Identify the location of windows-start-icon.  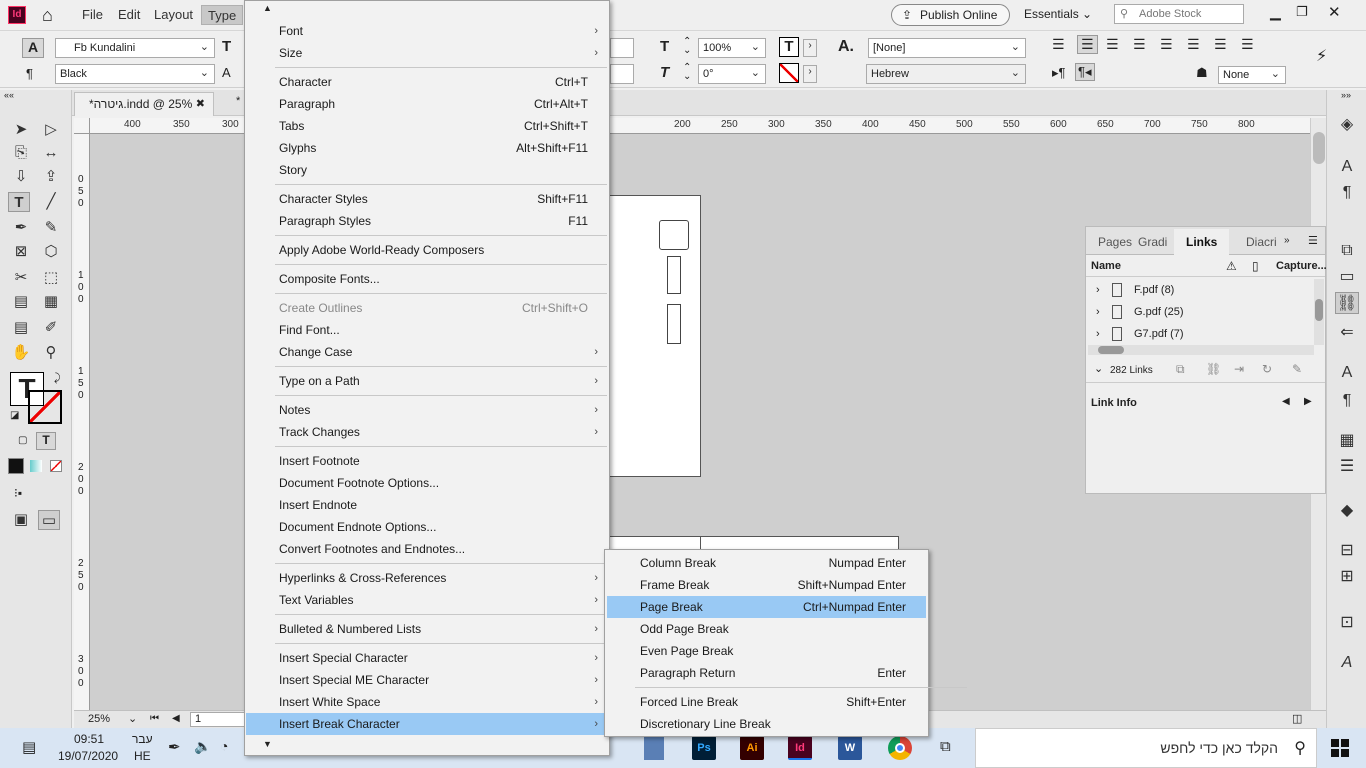
(1340, 748).